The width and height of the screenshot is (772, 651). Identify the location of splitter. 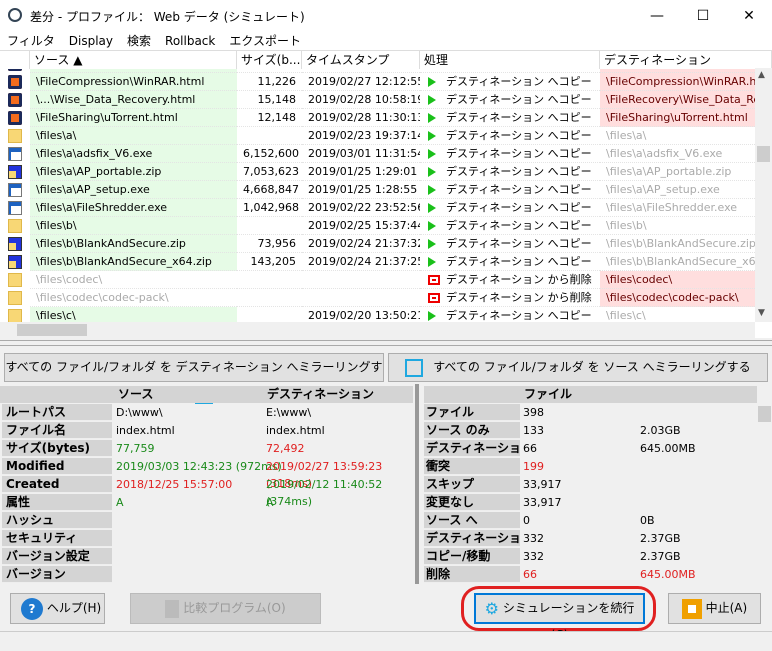
(386, 343).